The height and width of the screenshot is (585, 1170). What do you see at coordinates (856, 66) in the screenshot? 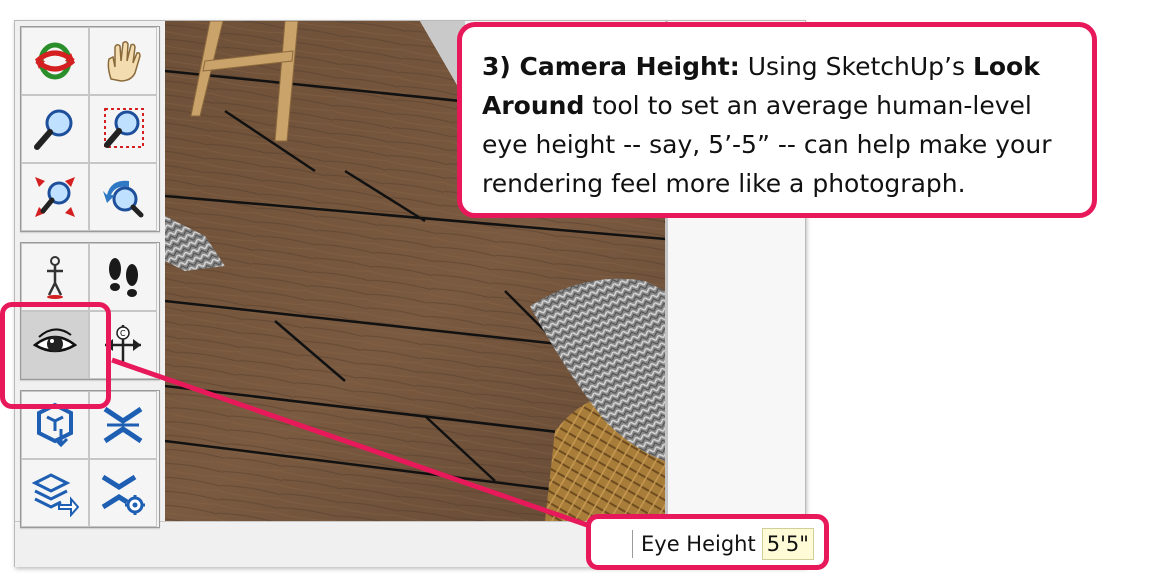
I see `callout-text-1: Using SketchUp’s` at bounding box center [856, 66].